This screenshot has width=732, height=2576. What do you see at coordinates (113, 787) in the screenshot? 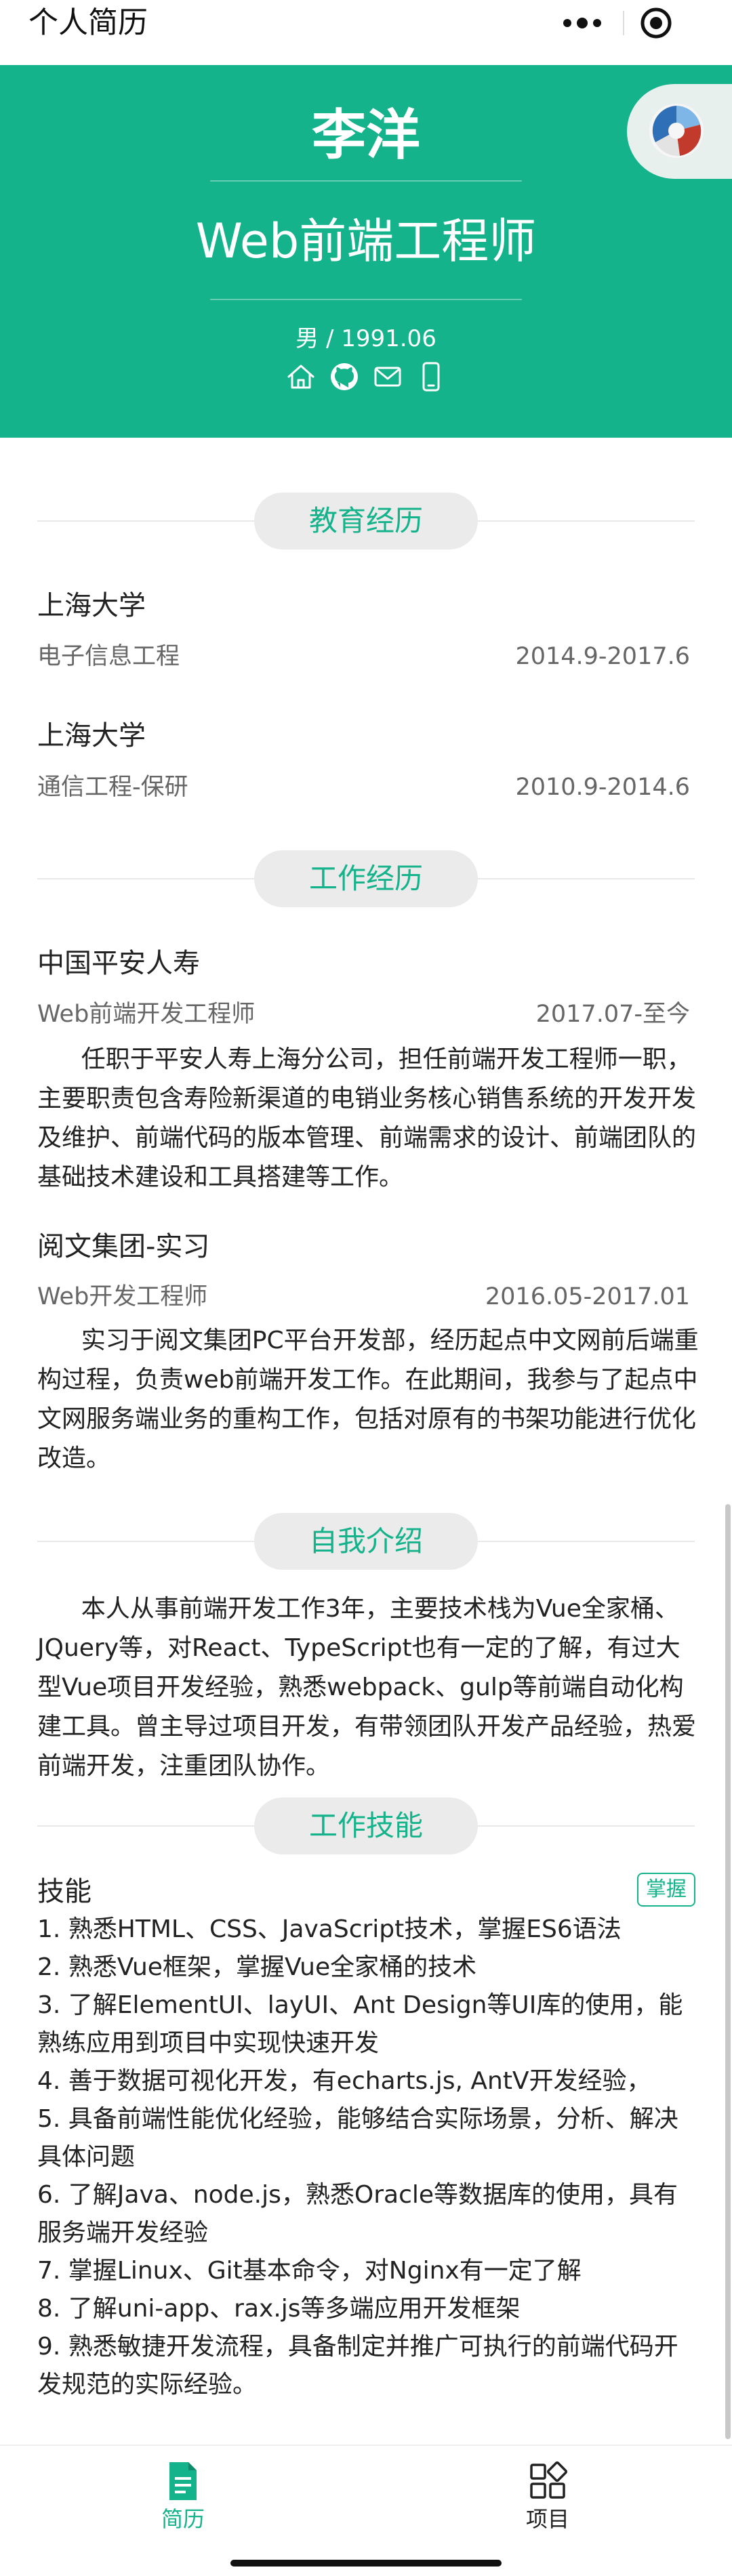
I see `major: 通信工程-保研` at bounding box center [113, 787].